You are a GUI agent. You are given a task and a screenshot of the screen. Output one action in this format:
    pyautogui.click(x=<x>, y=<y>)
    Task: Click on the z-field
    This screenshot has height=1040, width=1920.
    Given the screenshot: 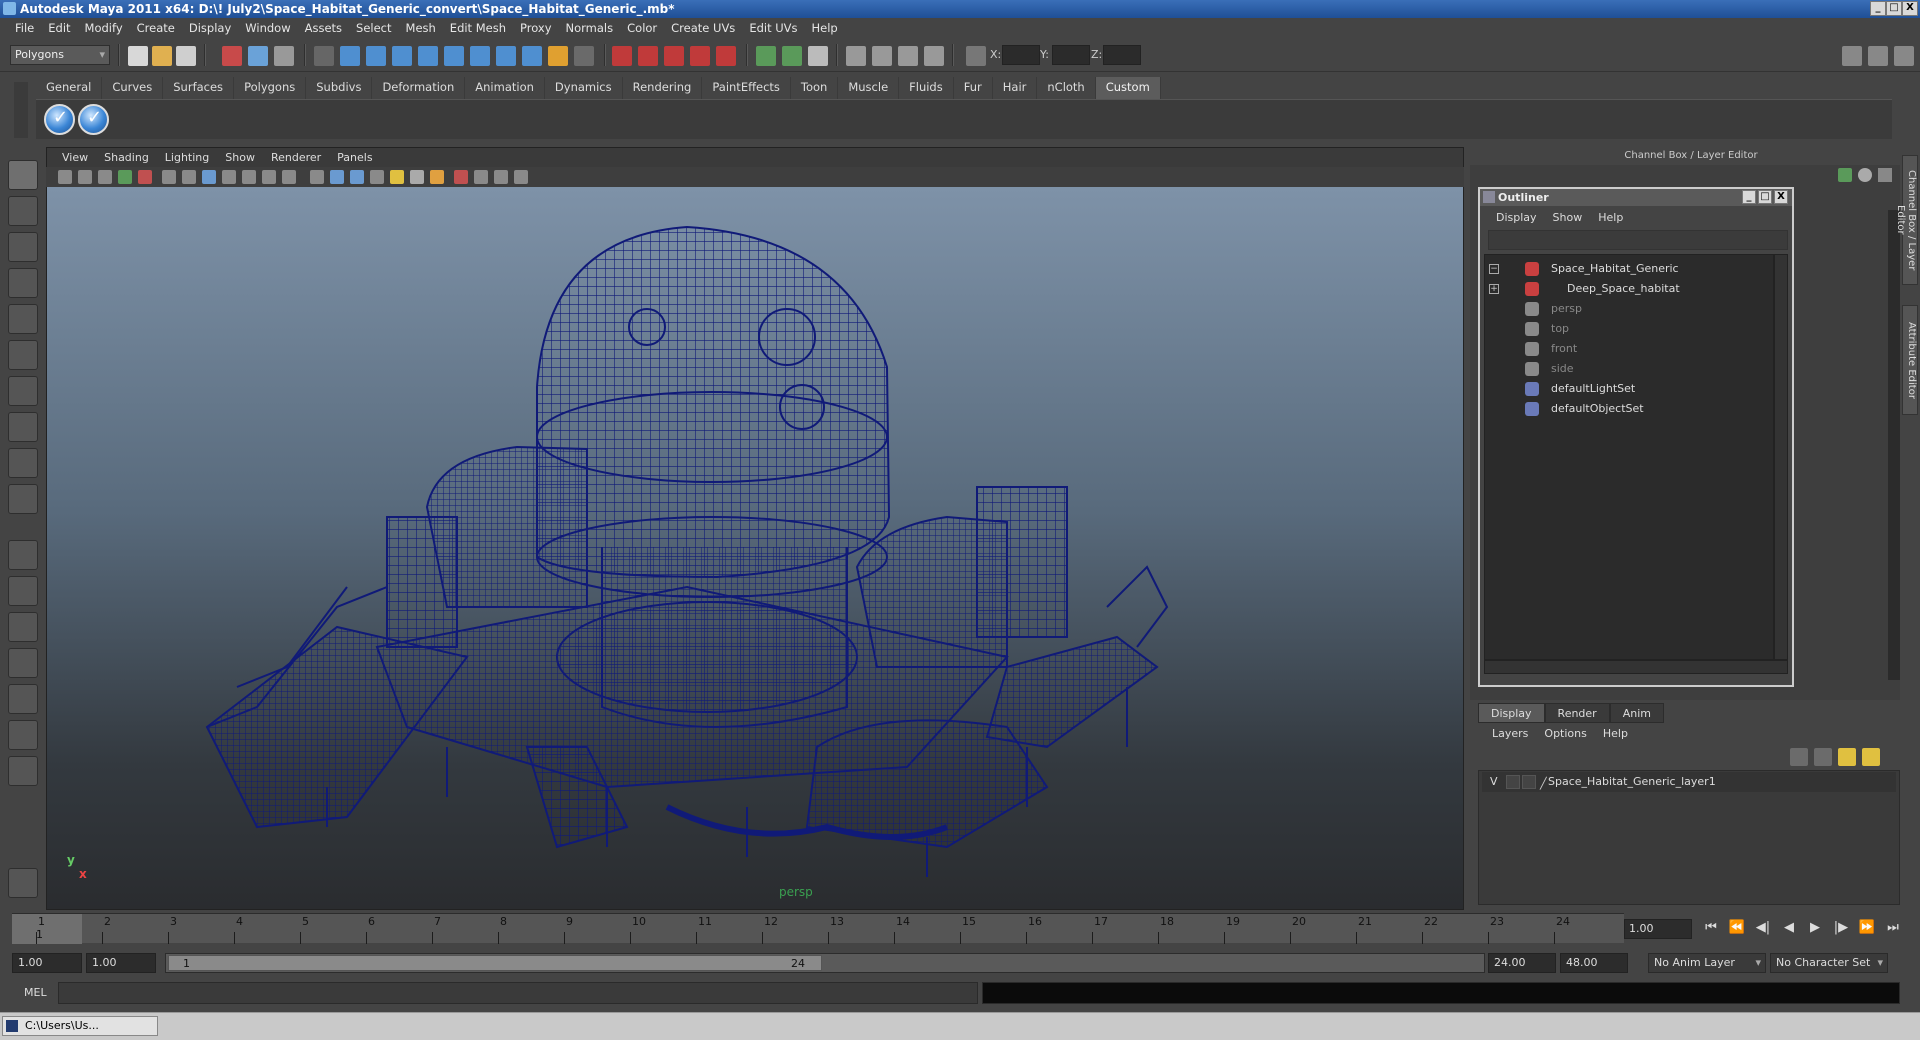 What is the action you would take?
    pyautogui.click(x=1122, y=55)
    